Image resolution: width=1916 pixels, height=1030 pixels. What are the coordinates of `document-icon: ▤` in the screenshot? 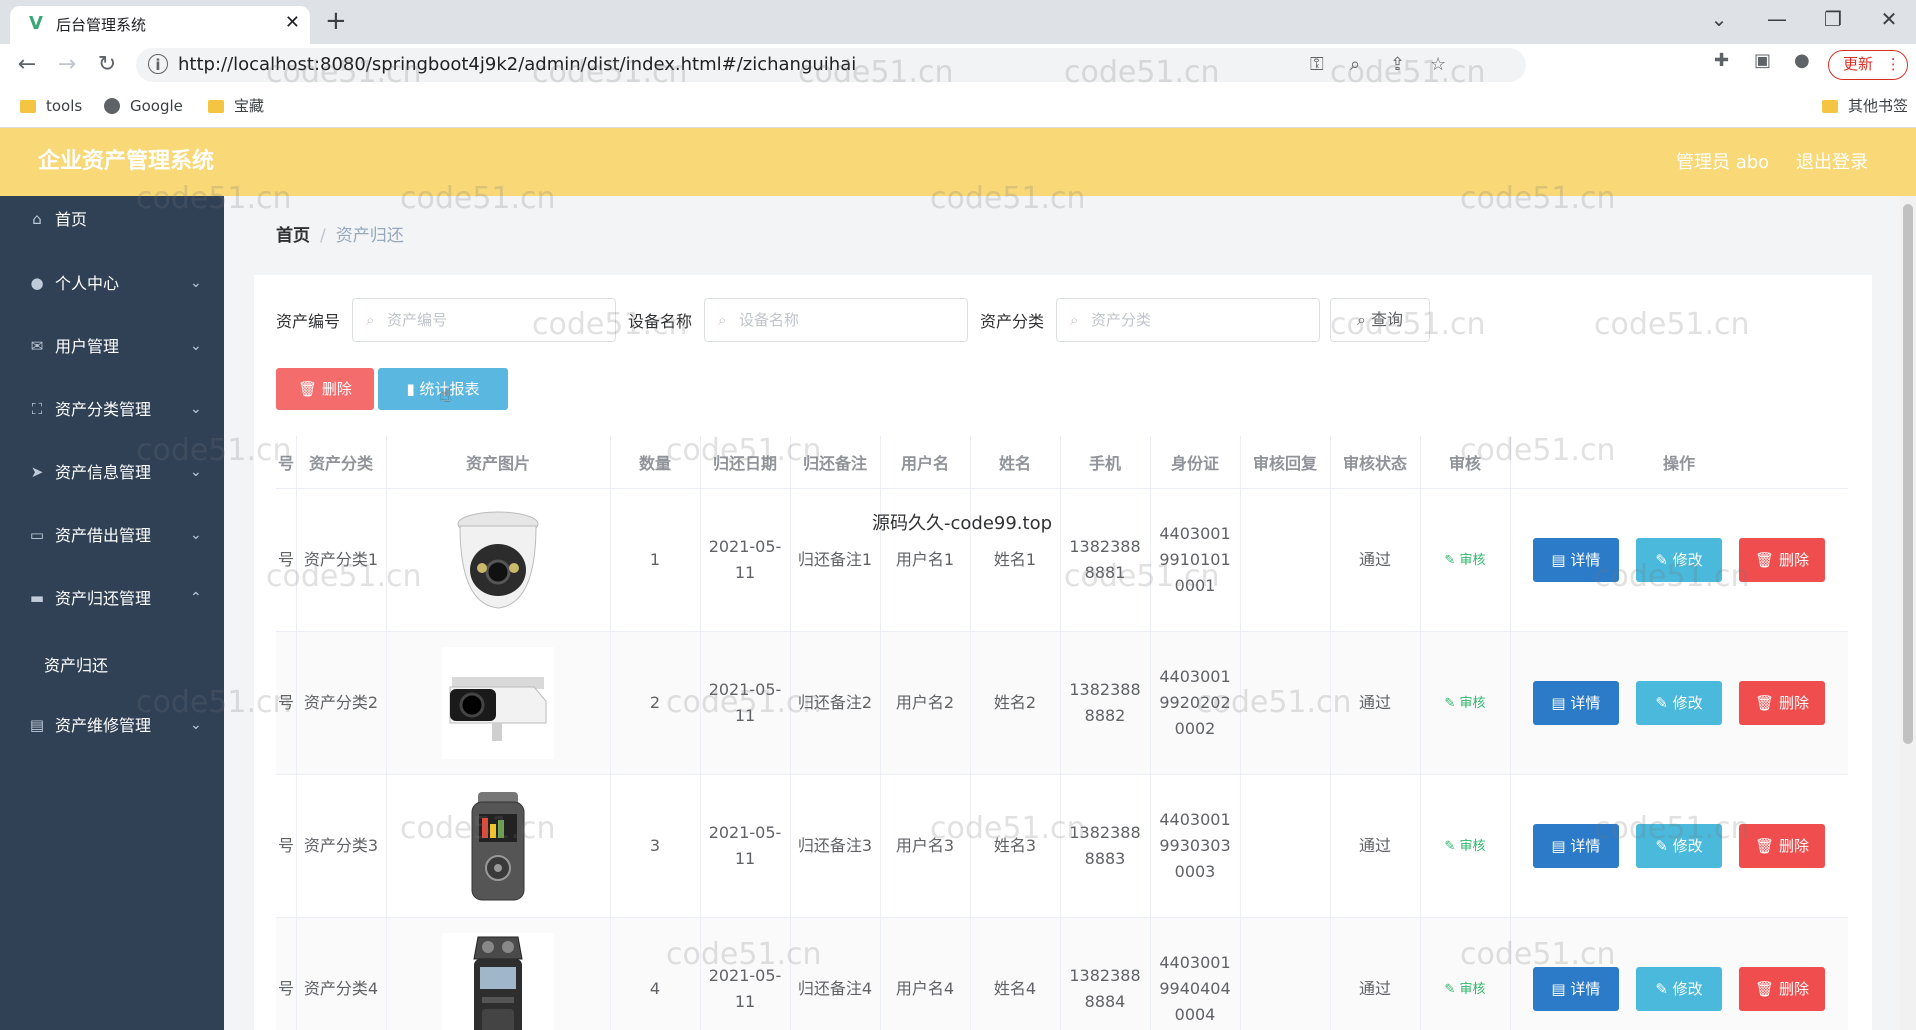 It's located at (1558, 989).